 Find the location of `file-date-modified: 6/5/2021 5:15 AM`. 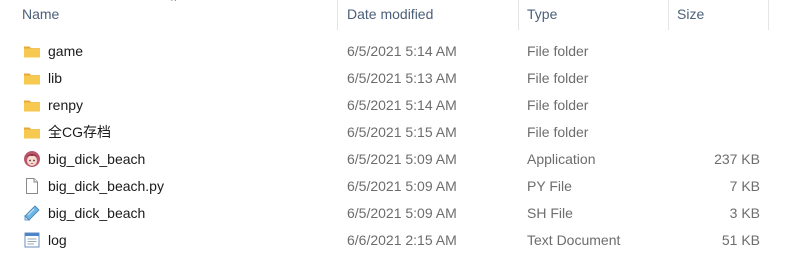

file-date-modified: 6/5/2021 5:15 AM is located at coordinates (402, 132).